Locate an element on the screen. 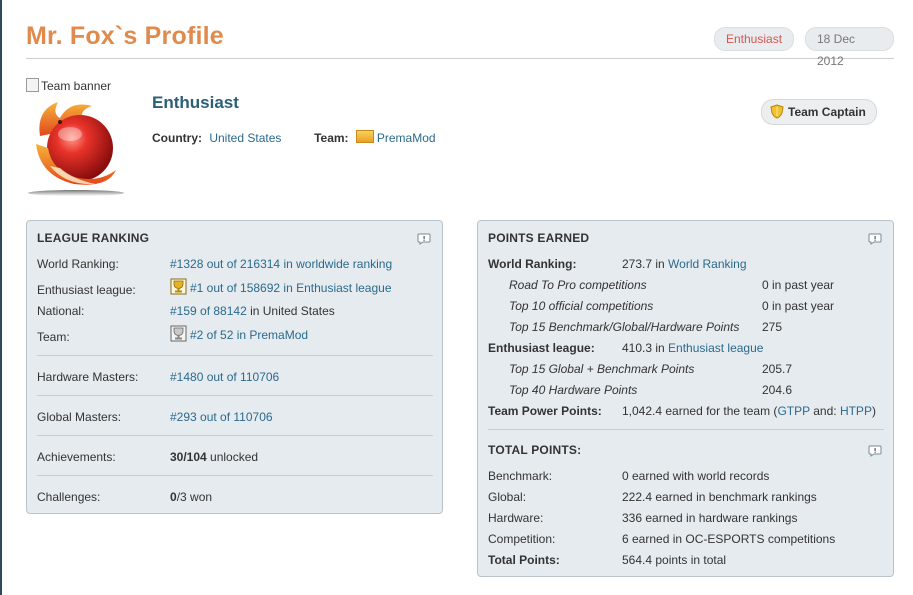 Image resolution: width=913 pixels, height=595 pixels. page-title: Mr. Fox`s Profile is located at coordinates (125, 36).